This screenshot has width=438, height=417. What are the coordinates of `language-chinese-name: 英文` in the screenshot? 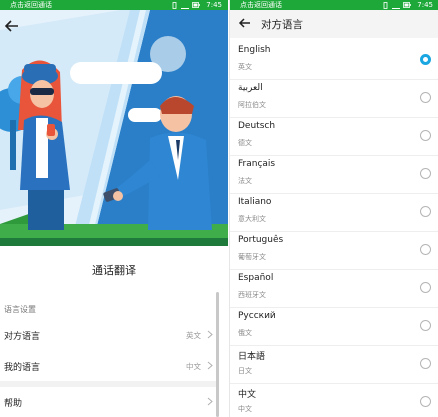 It's located at (245, 67).